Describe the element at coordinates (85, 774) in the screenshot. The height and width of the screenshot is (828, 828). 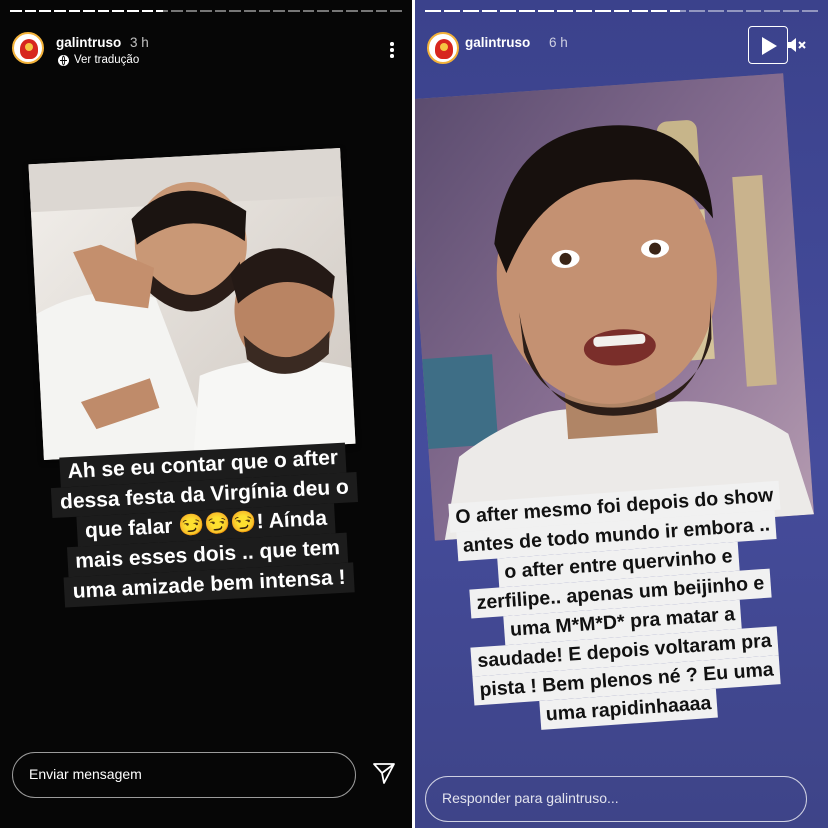
I see `message-placeholder: Enviar mensagem` at that location.